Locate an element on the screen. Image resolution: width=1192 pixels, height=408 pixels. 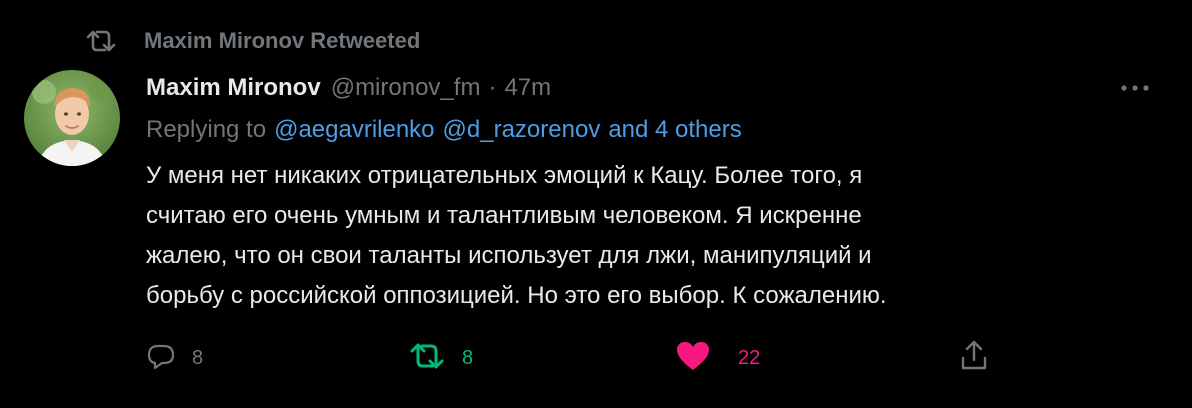
share-button is located at coordinates (974, 358).